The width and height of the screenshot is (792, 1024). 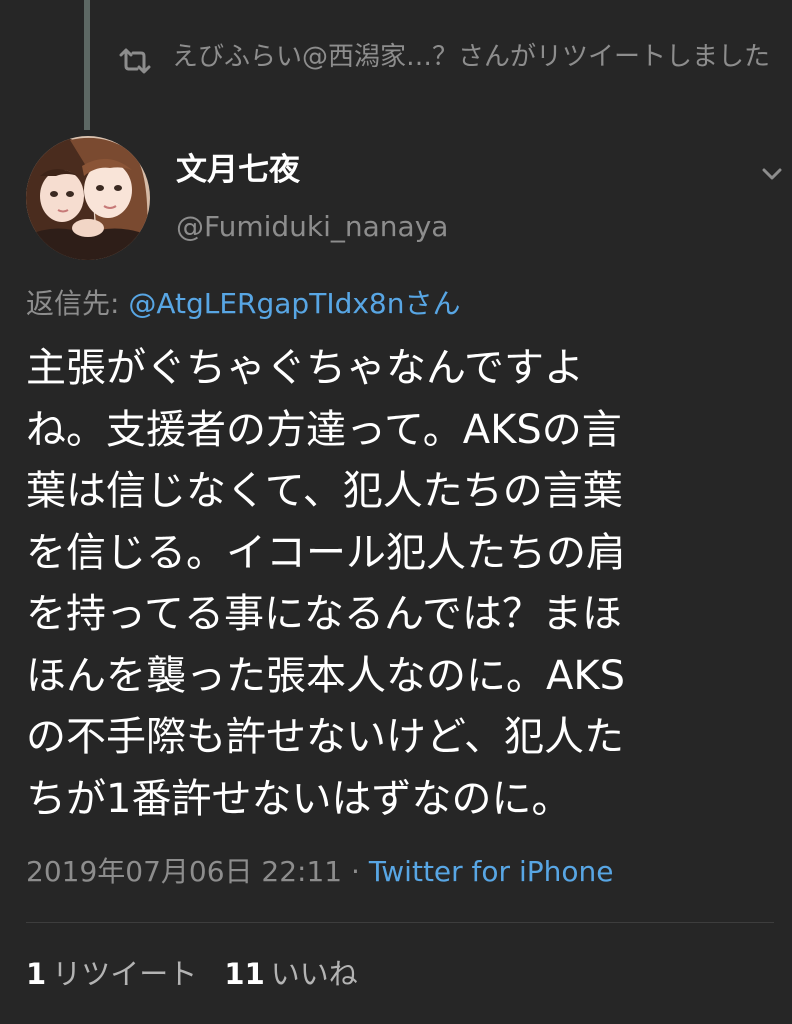 I want to click on divider, so click(x=400, y=922).